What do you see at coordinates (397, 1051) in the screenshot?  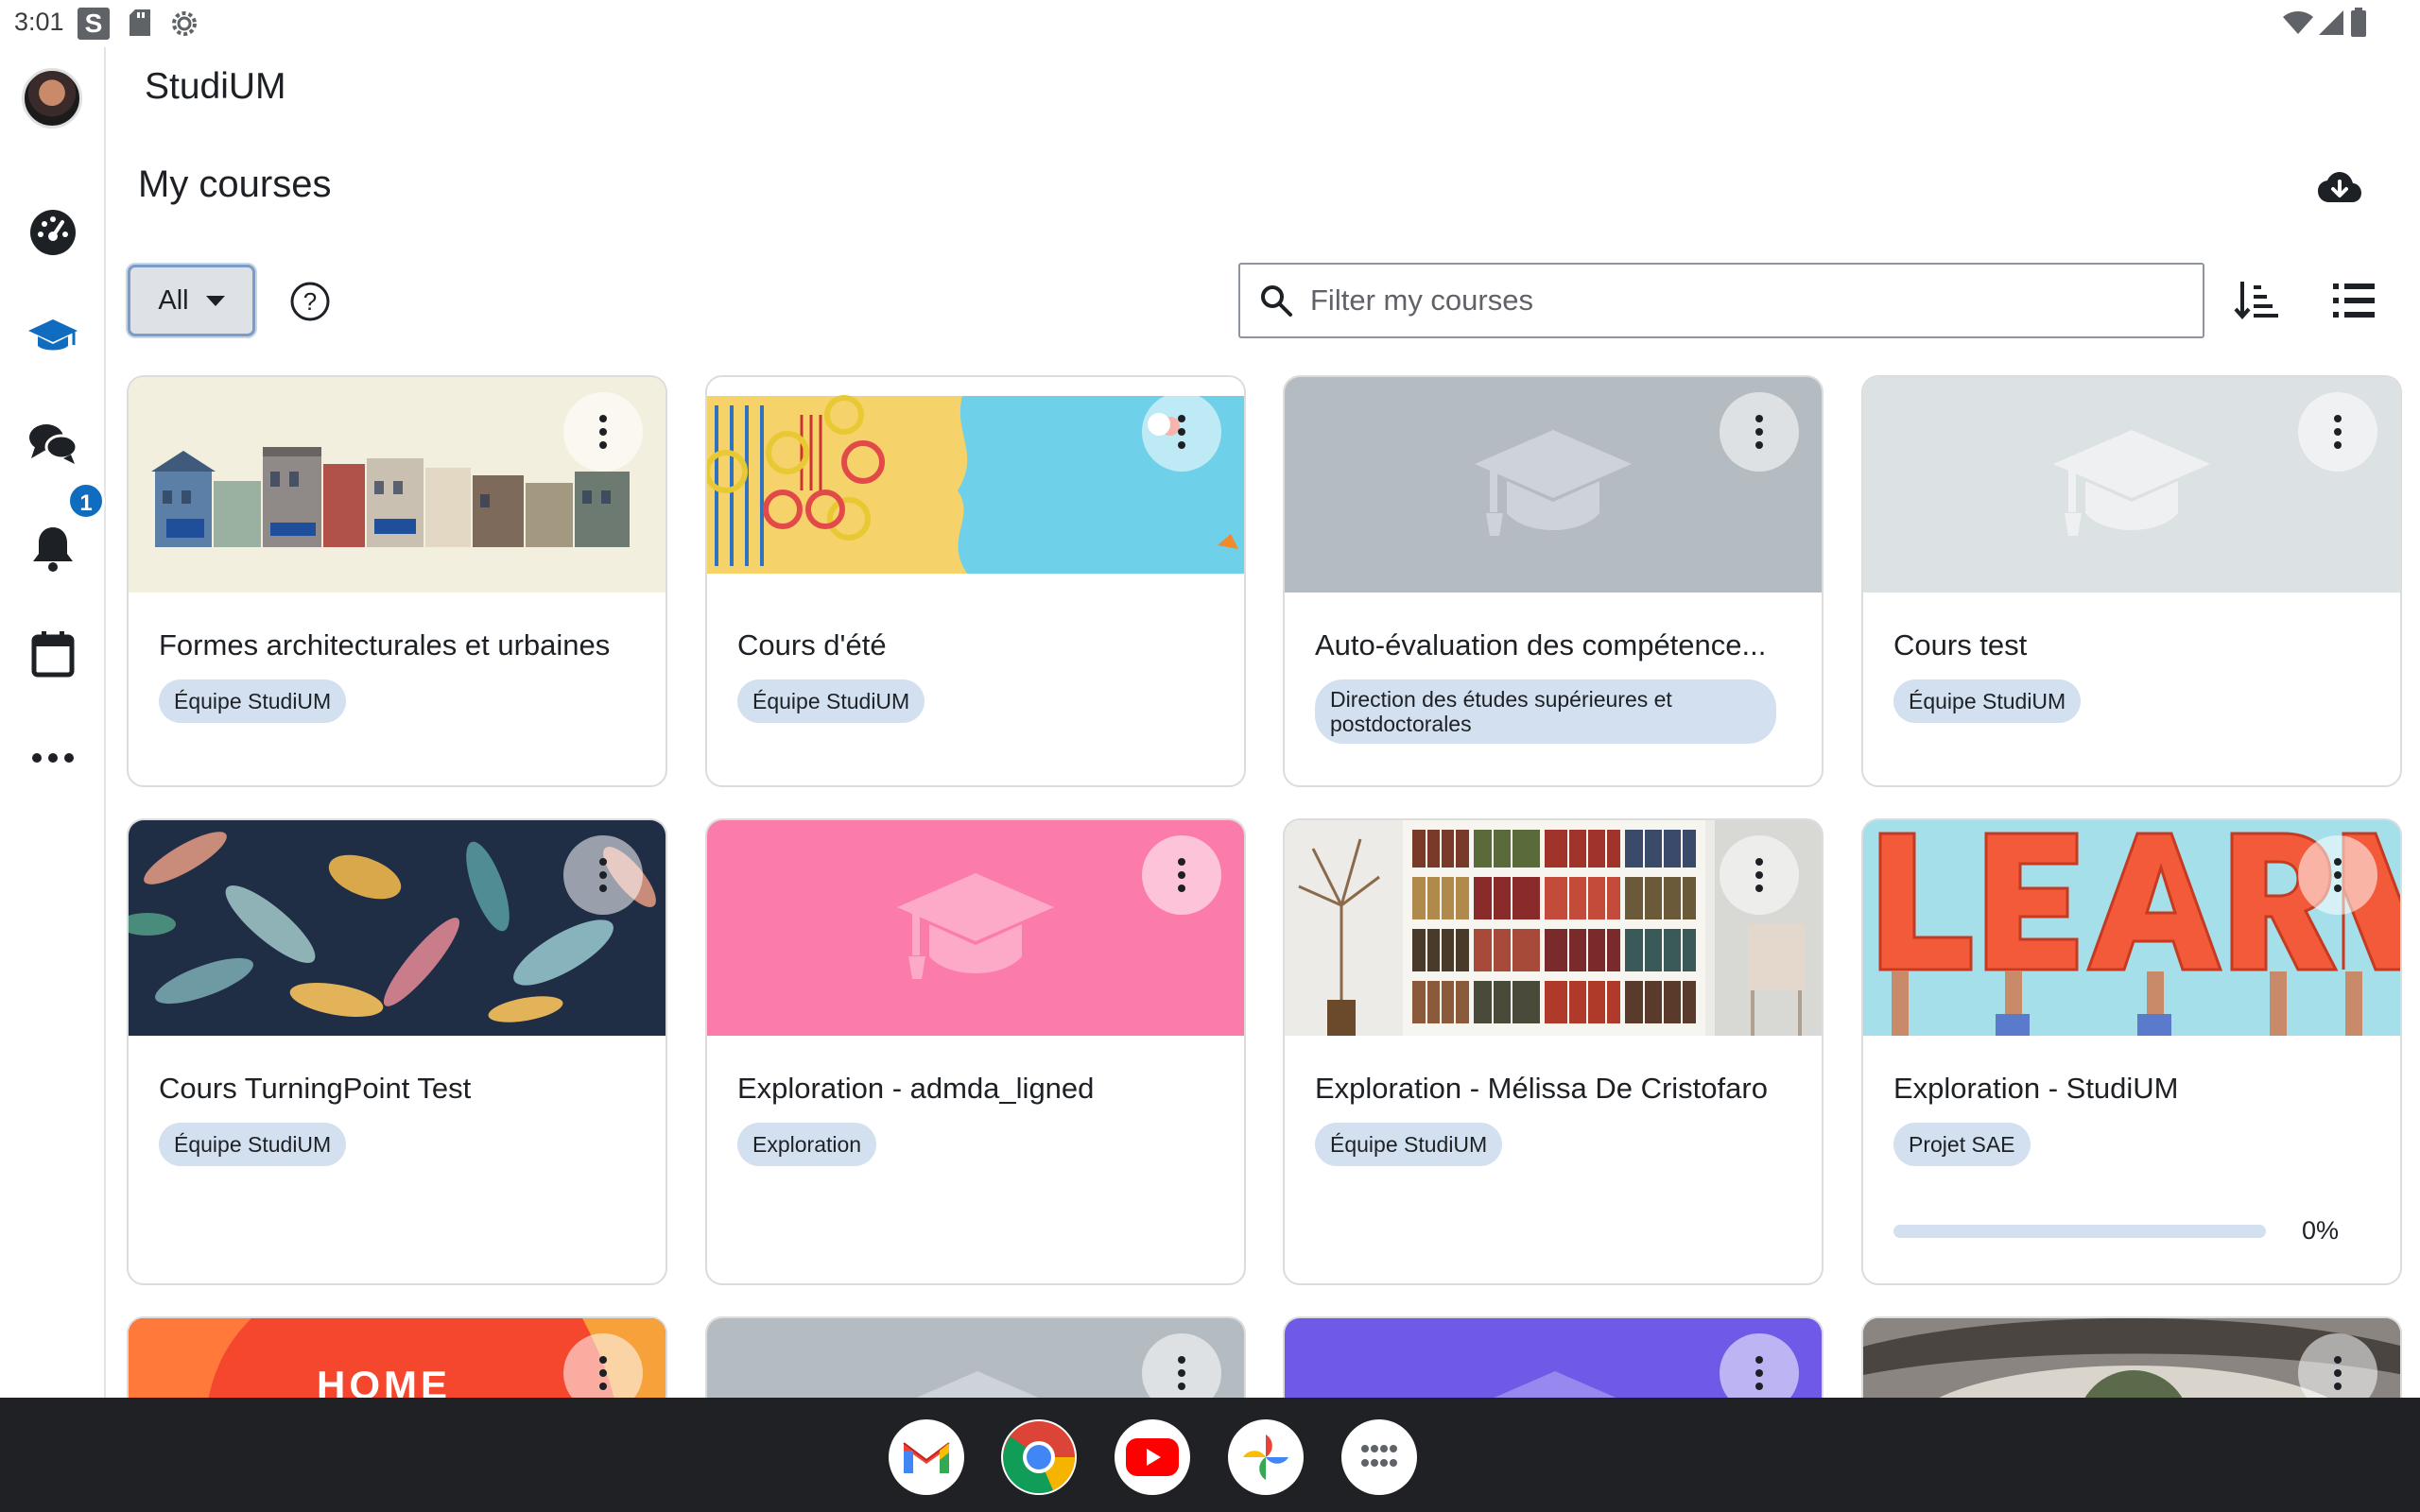 I see `course-card: Cours TurningPoint Test Équipe StudiUM` at bounding box center [397, 1051].